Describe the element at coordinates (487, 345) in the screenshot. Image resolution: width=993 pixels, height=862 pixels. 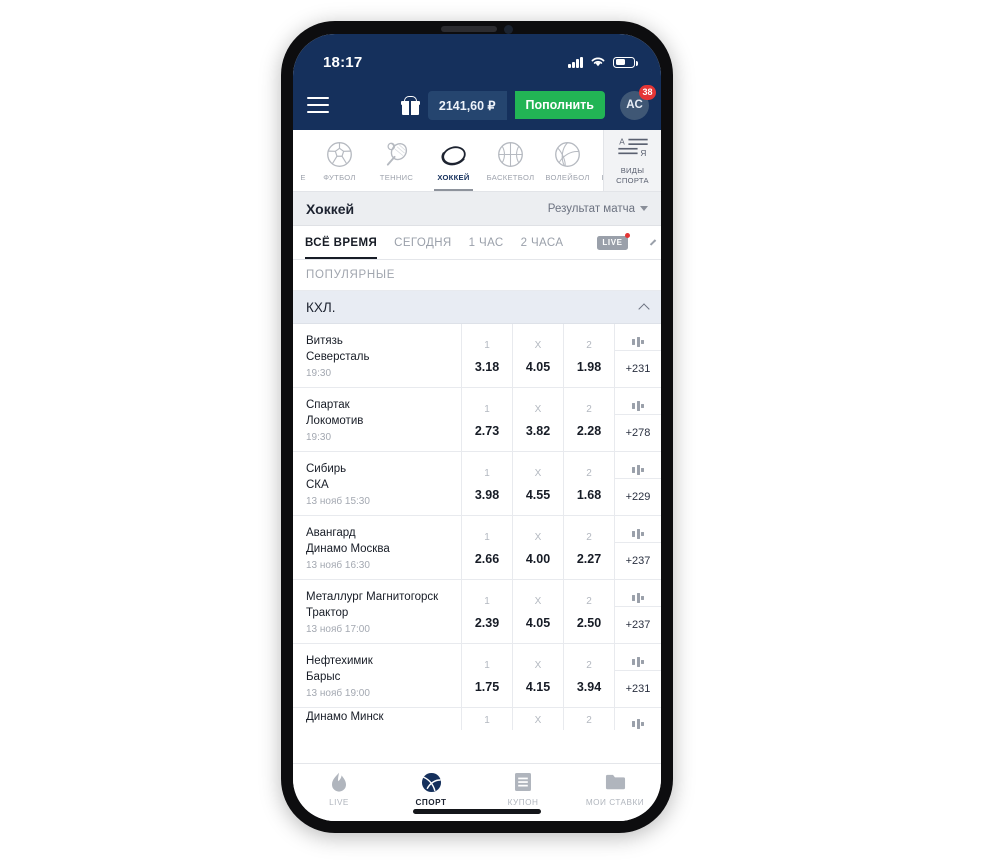
I see `odd-key: 1` at that location.